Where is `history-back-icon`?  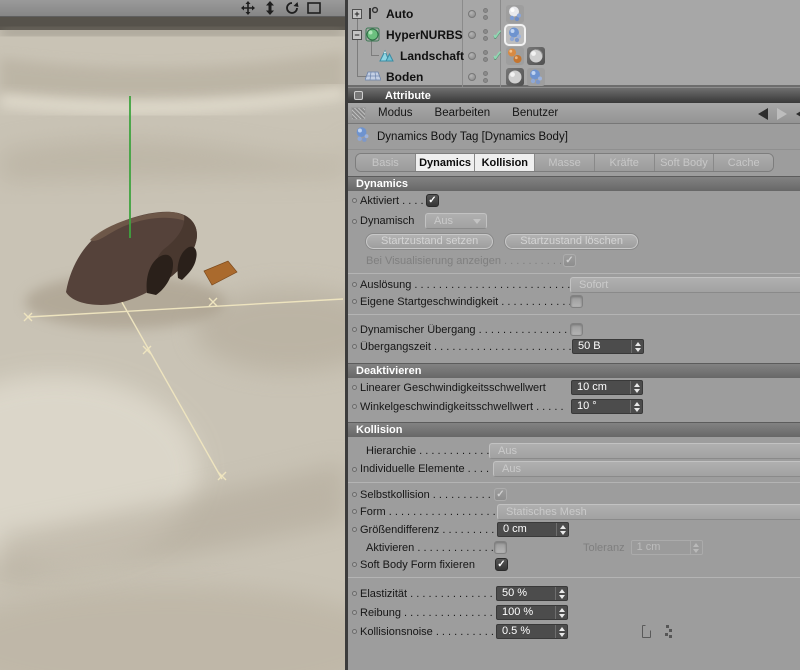
history-back-icon is located at coordinates (763, 113).